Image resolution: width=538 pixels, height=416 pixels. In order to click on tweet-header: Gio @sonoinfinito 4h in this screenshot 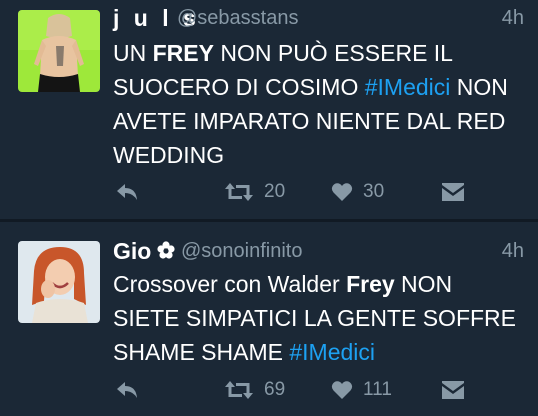, I will do `click(318, 252)`.